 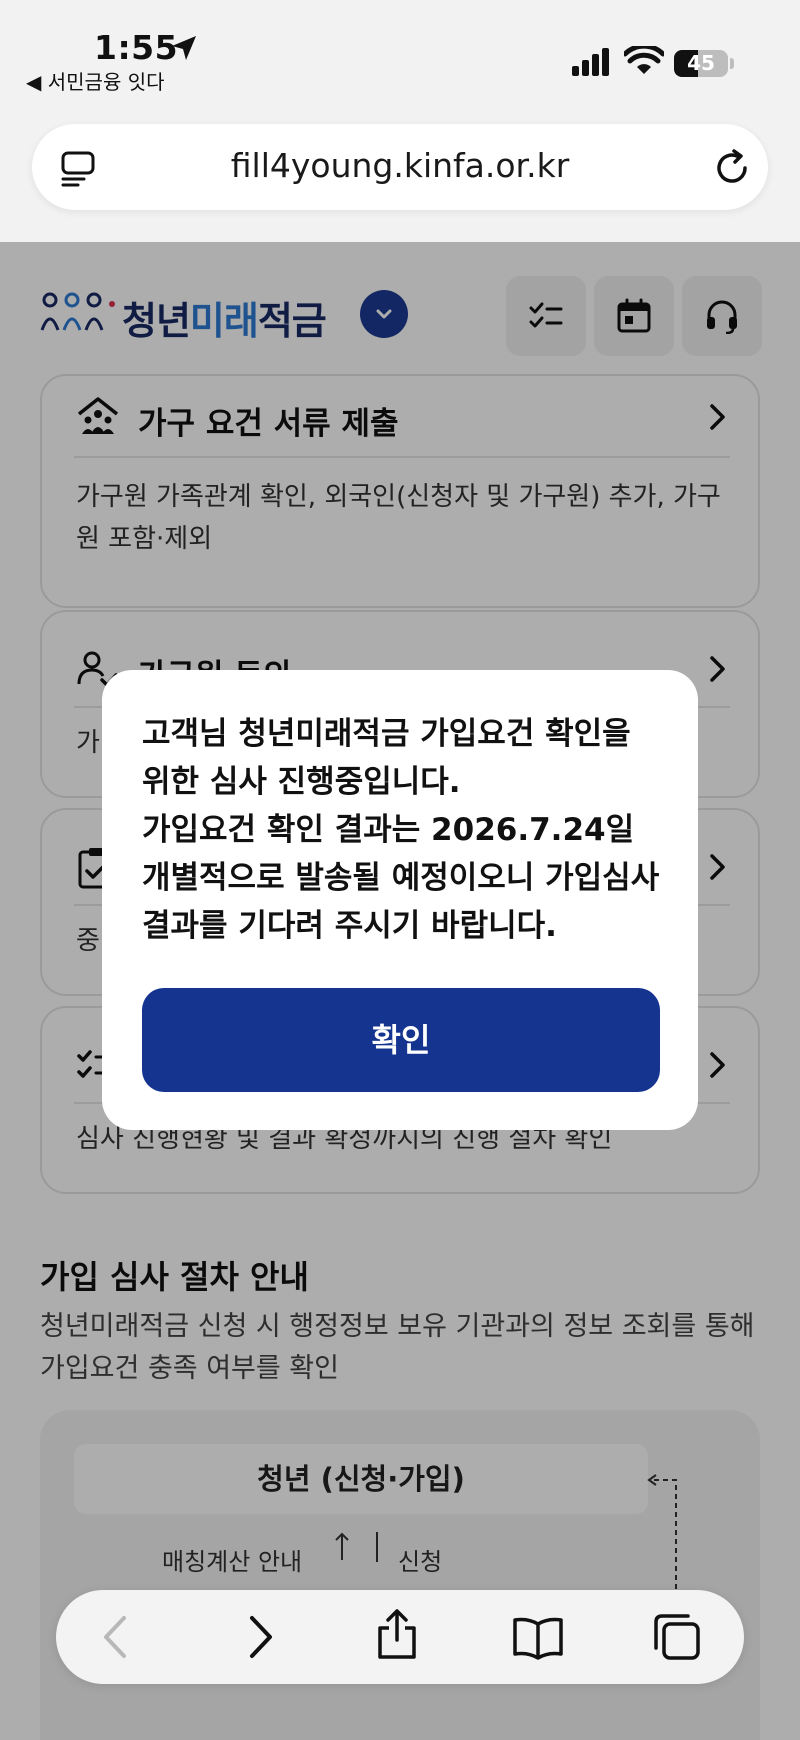 I want to click on battery-cap, so click(x=732, y=63).